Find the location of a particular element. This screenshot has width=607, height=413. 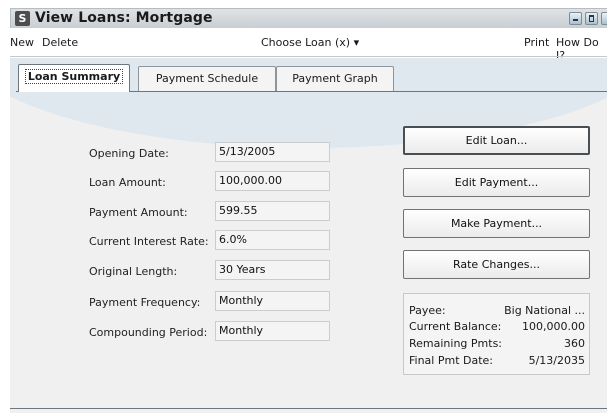

compounding-period-value: Monthly is located at coordinates (272, 331).